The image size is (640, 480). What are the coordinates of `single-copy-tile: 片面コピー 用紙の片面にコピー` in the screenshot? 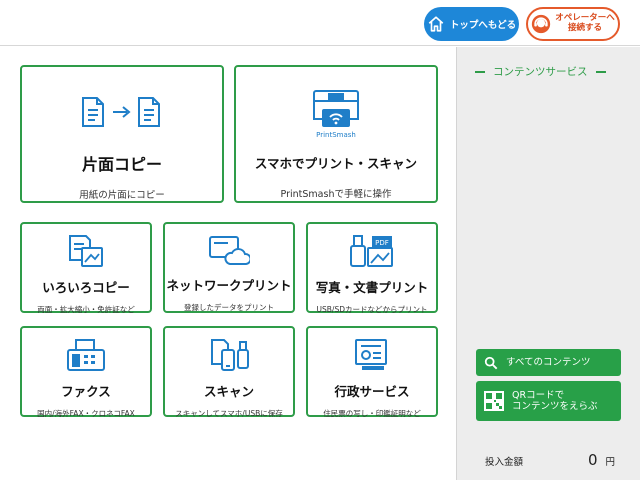 It's located at (122, 134).